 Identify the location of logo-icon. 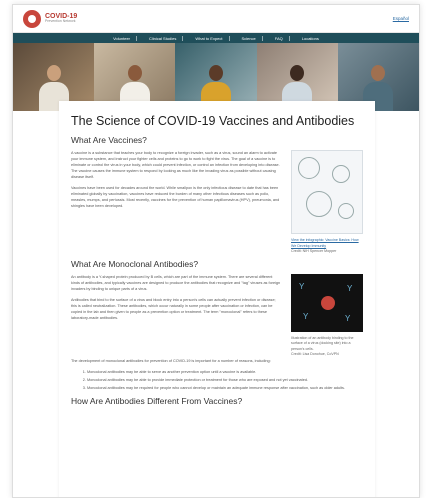
(32, 18).